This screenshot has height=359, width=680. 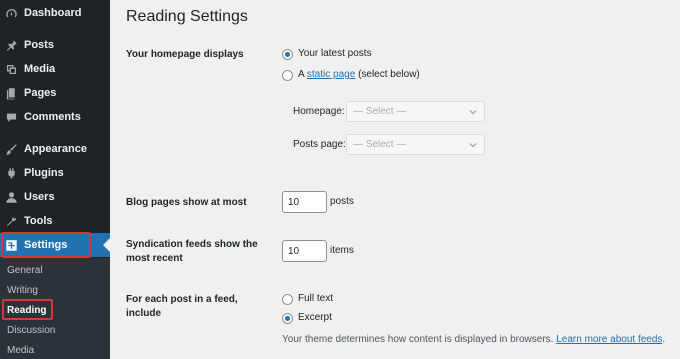 What do you see at coordinates (106, 245) in the screenshot?
I see `active-menu-arrow` at bounding box center [106, 245].